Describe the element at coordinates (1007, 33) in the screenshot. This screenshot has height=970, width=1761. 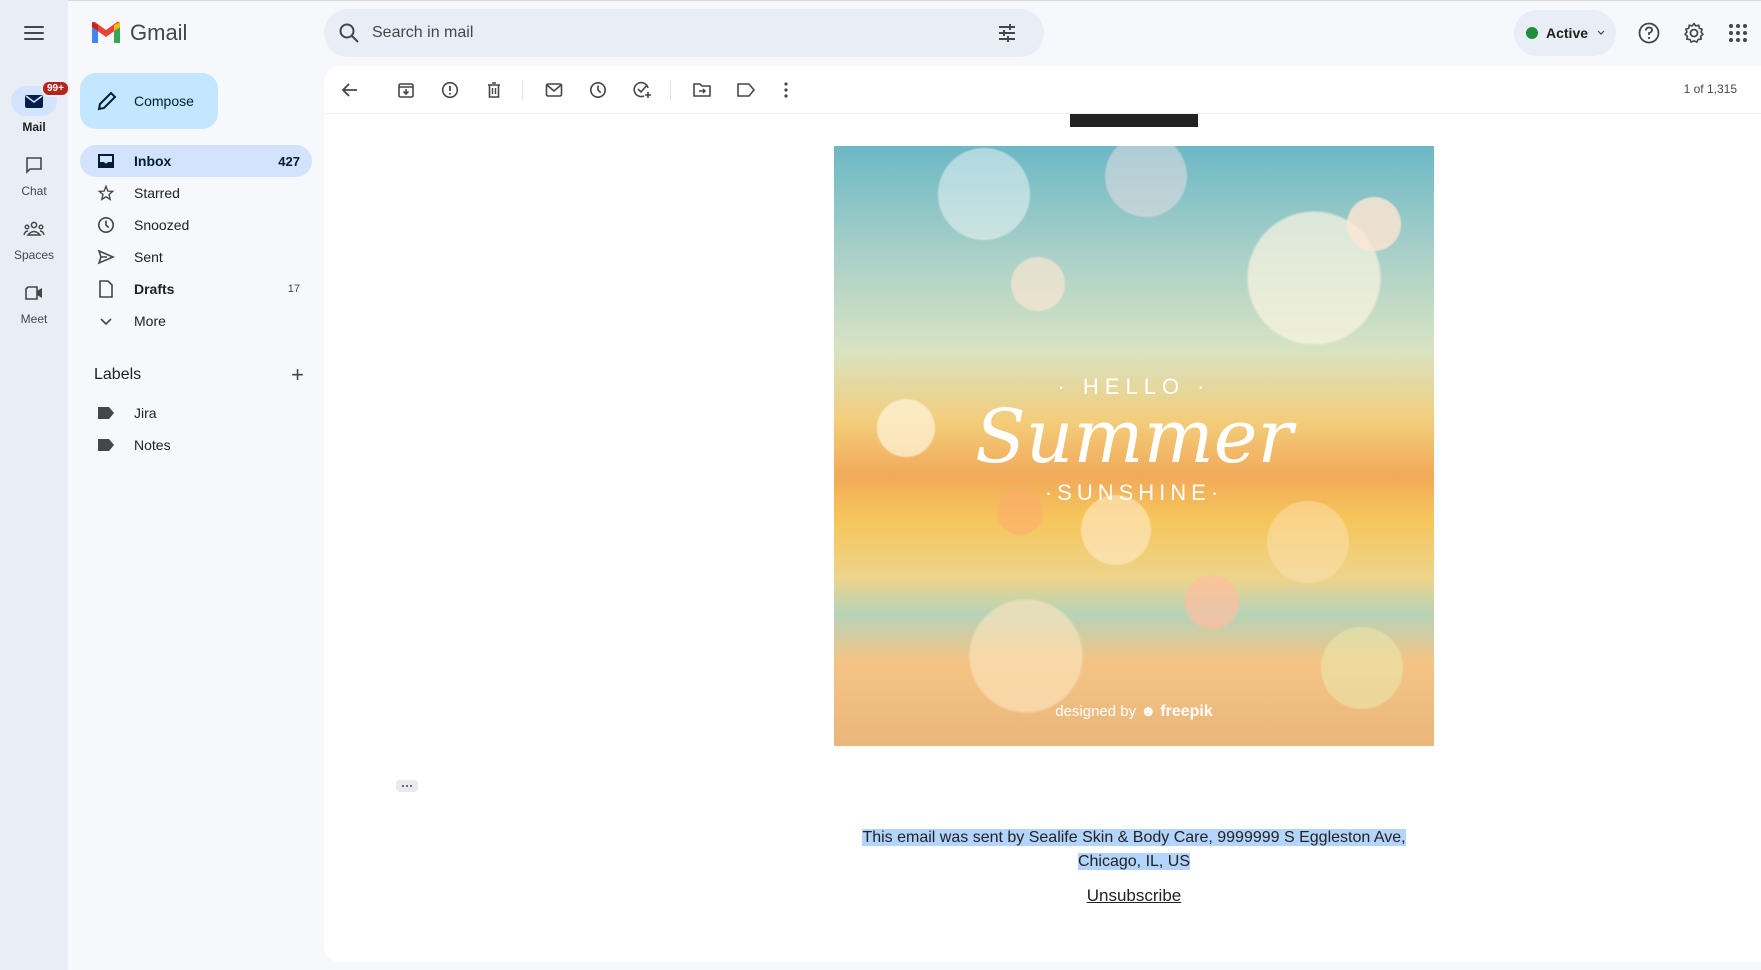
I see `search-options-icon` at that location.